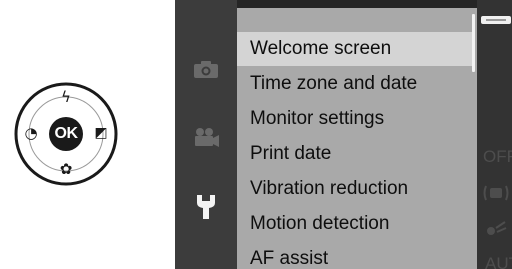 The image size is (512, 269). What do you see at coordinates (498, 261) in the screenshot?
I see `af-assist-value: AUTO` at bounding box center [498, 261].